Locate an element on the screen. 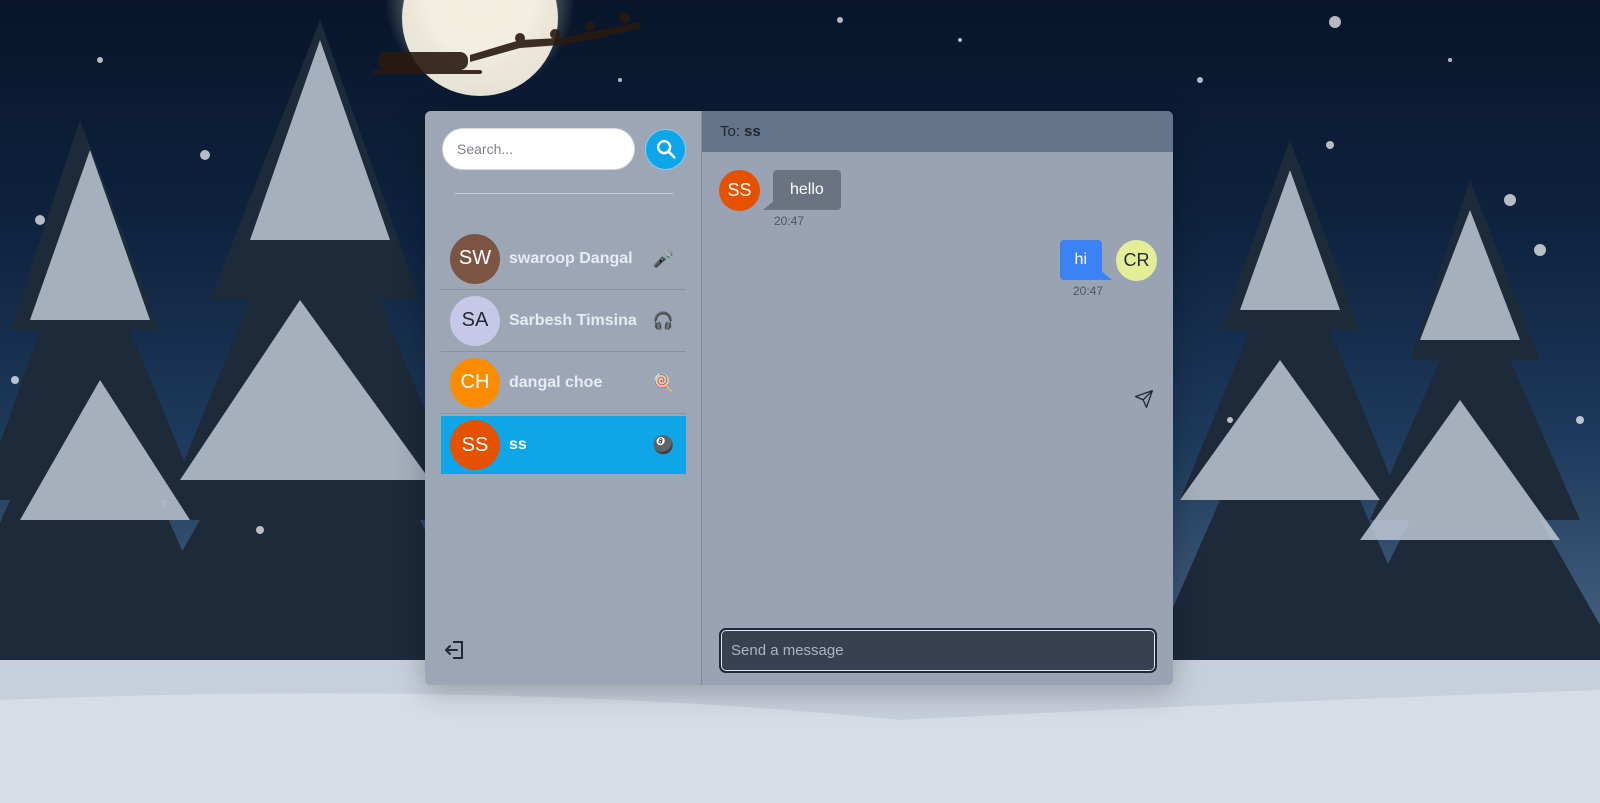 Image resolution: width=1600 pixels, height=803 pixels. search-button is located at coordinates (665, 149).